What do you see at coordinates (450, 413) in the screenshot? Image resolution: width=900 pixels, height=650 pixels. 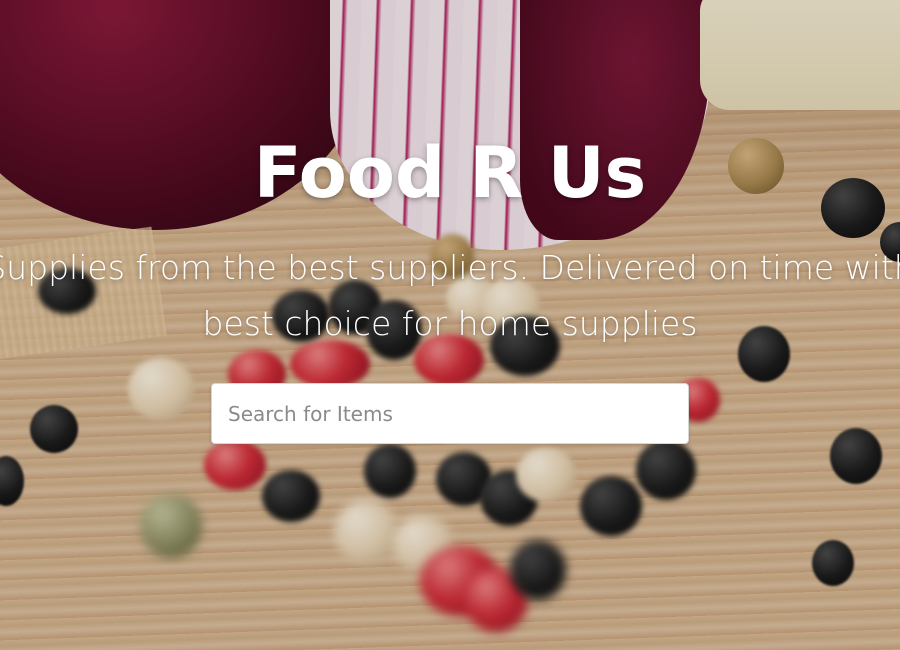 I see `search-input` at bounding box center [450, 413].